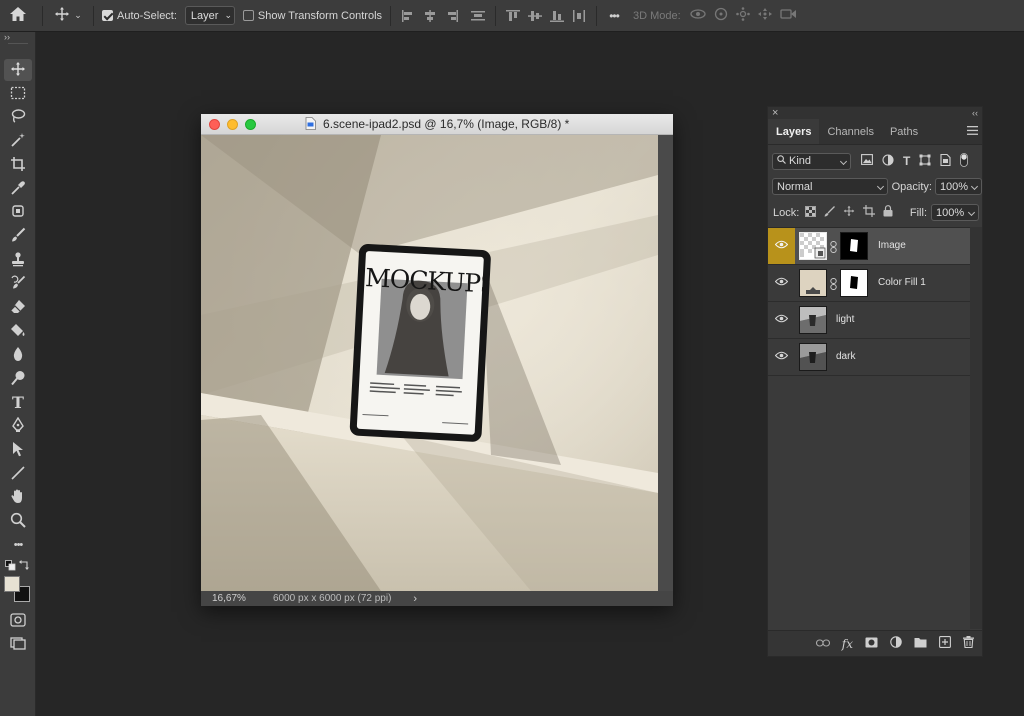  Describe the element at coordinates (721, 15) in the screenshot. I see `roll-3d-icon` at that location.